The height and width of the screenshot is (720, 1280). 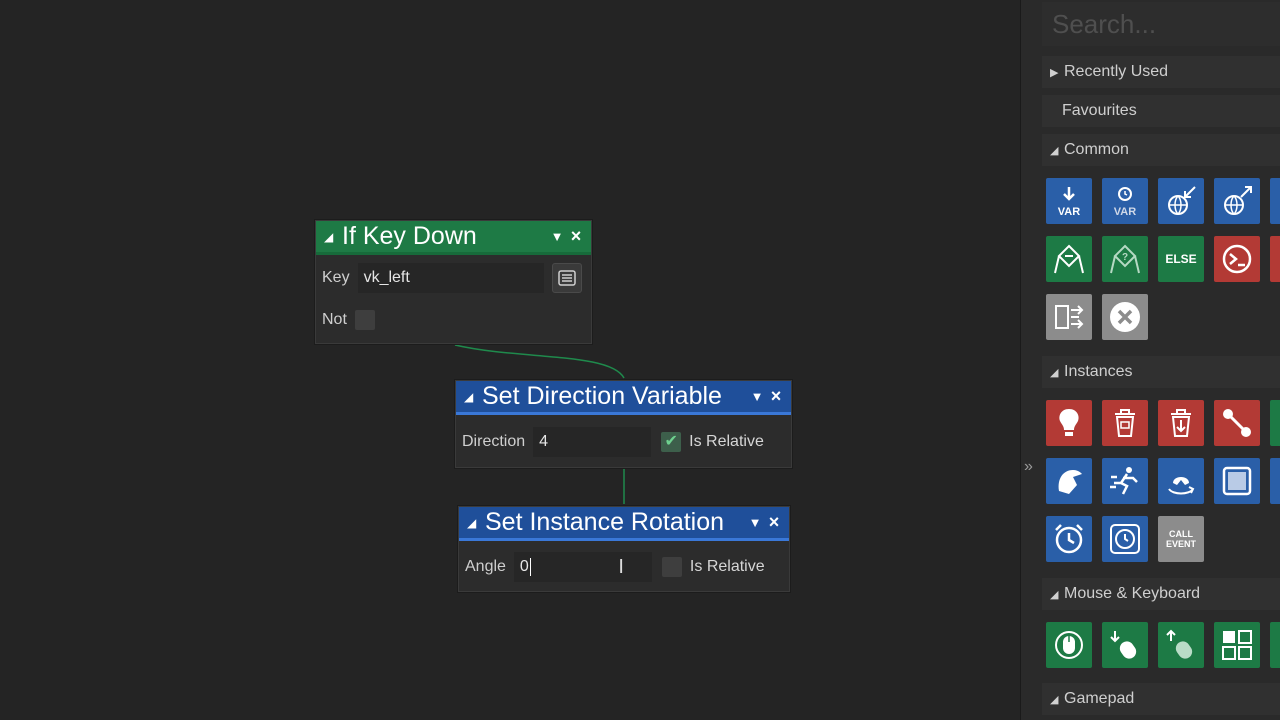 I want to click on set-instance-variable-tile, so click(x=1237, y=201).